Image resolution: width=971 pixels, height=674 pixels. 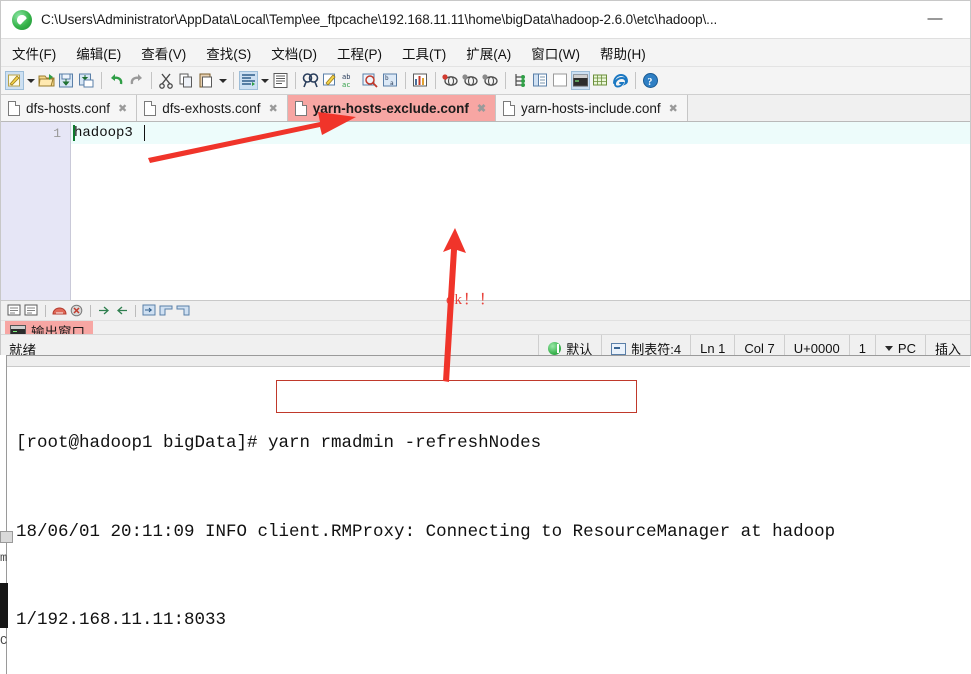 What do you see at coordinates (392, 83) in the screenshot?
I see `svg-text: a` at bounding box center [392, 83].